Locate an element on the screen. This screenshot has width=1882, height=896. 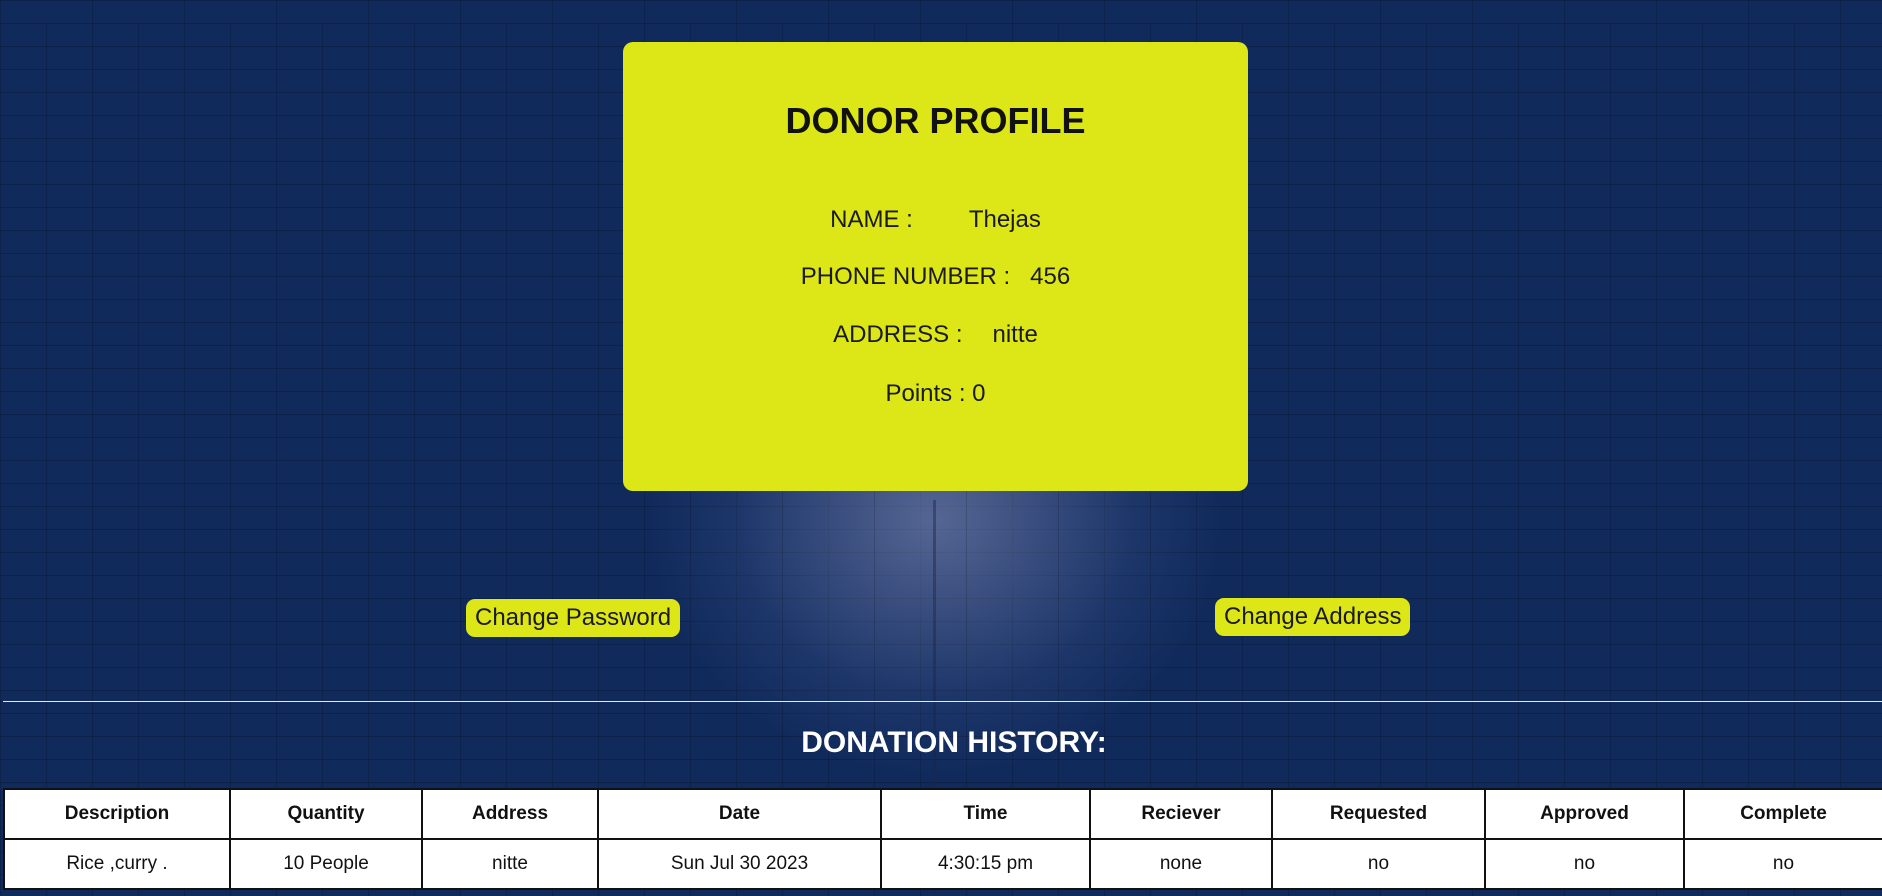
change-password-button: Change Password is located at coordinates (573, 618).